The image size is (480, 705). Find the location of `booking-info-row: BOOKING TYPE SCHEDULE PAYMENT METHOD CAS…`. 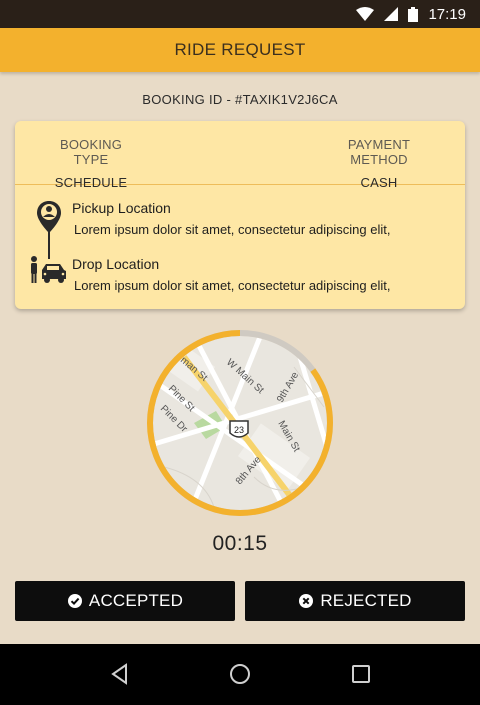

booking-info-row: BOOKING TYPE SCHEDULE PAYMENT METHOD CAS… is located at coordinates (240, 155).